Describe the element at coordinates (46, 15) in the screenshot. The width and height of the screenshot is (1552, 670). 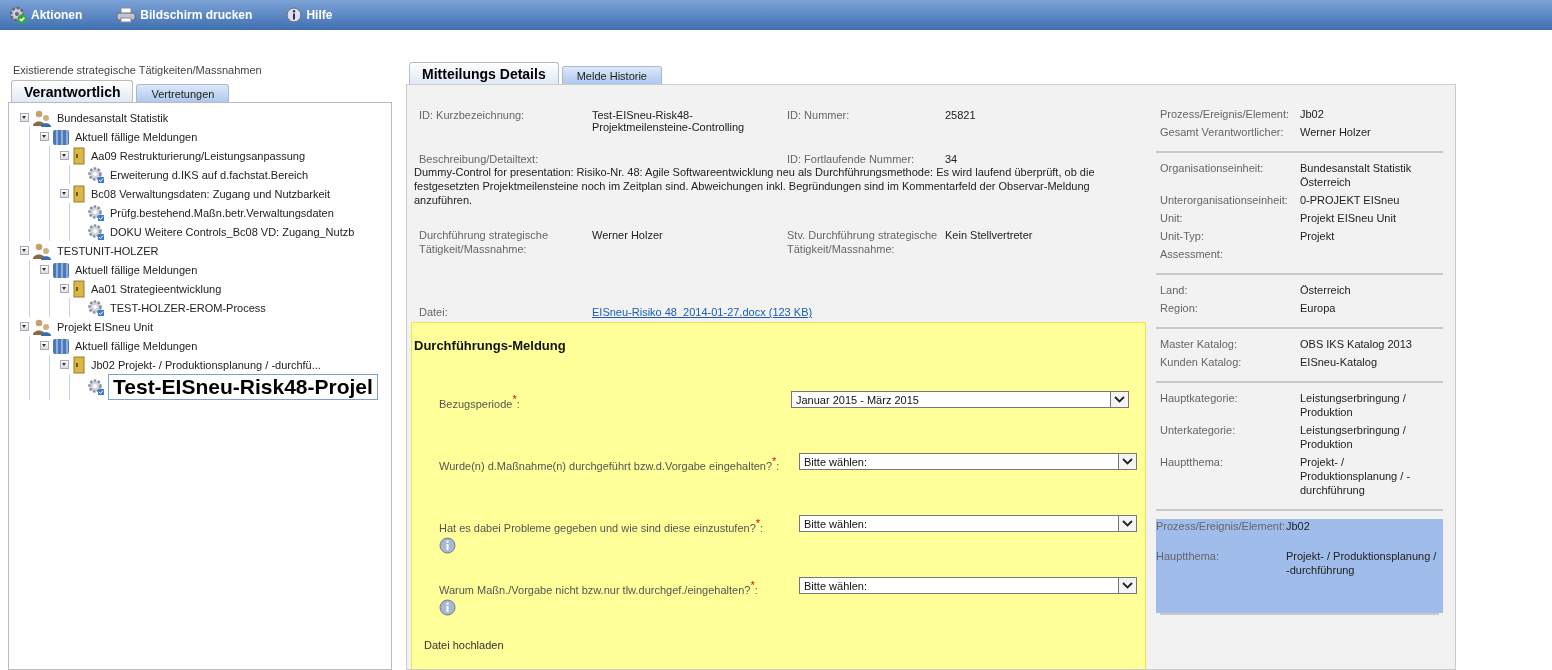
I see `actions-menu: Aktionen` at that location.